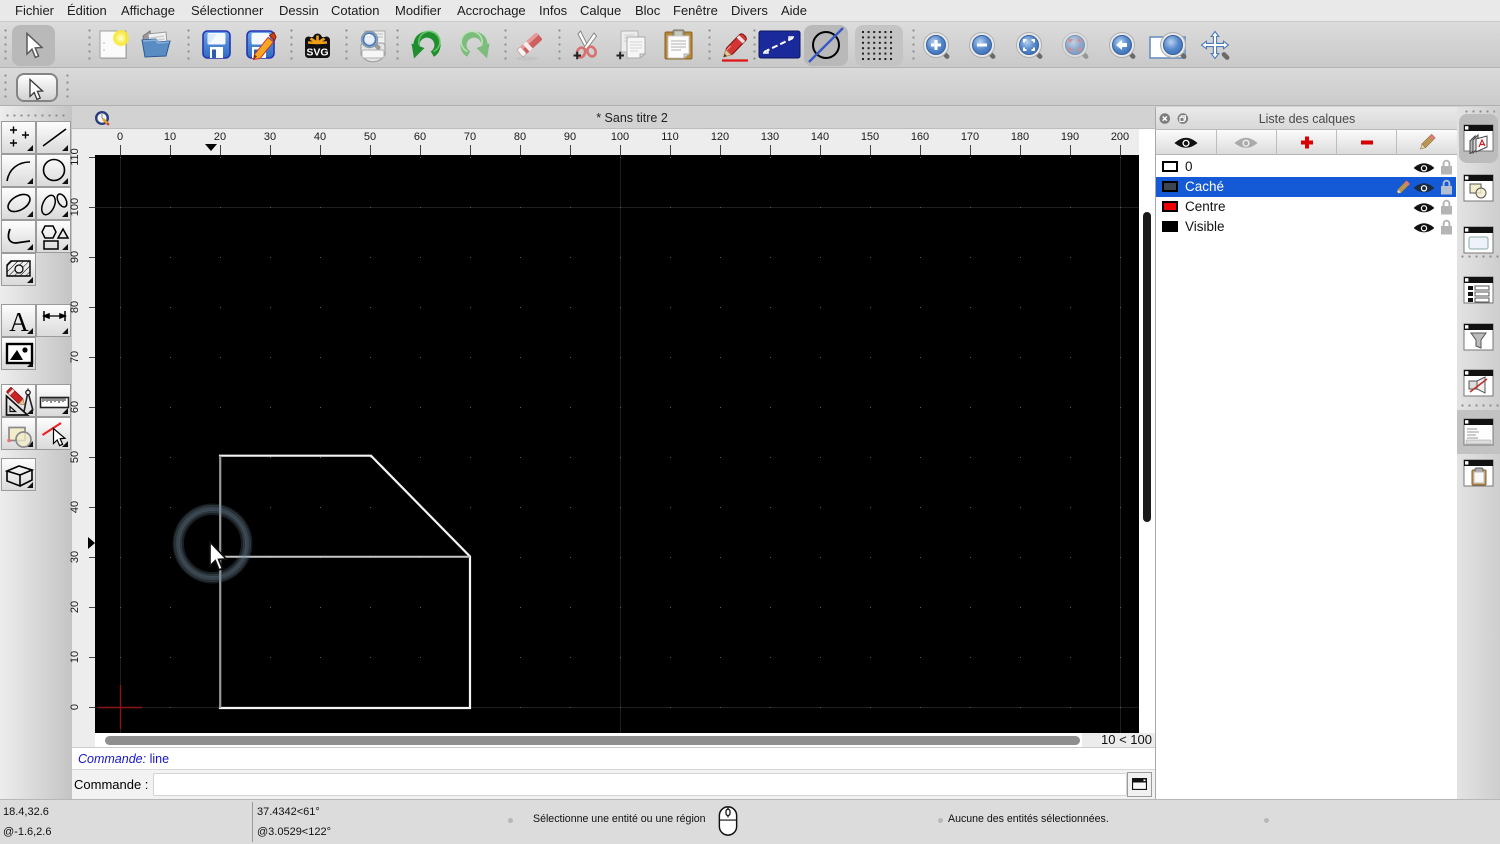 This screenshot has width=1500, height=844. Describe the element at coordinates (317, 53) in the screenshot. I see `svg-text: SVG` at that location.